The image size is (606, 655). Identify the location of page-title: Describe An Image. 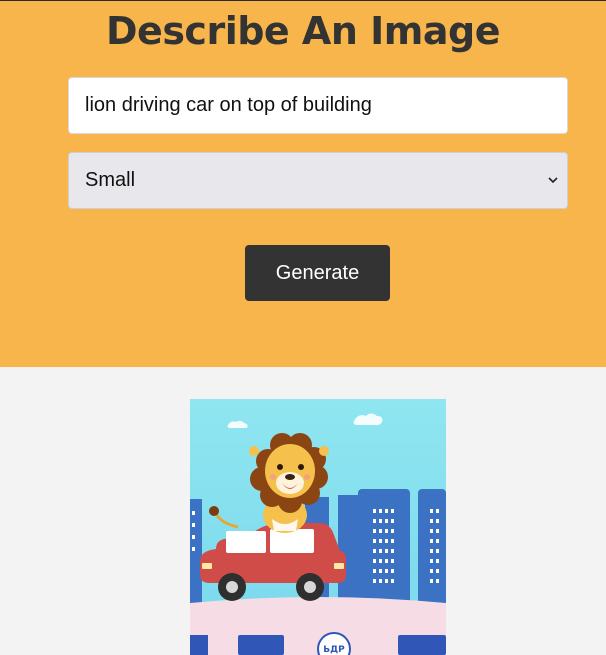
(303, 31).